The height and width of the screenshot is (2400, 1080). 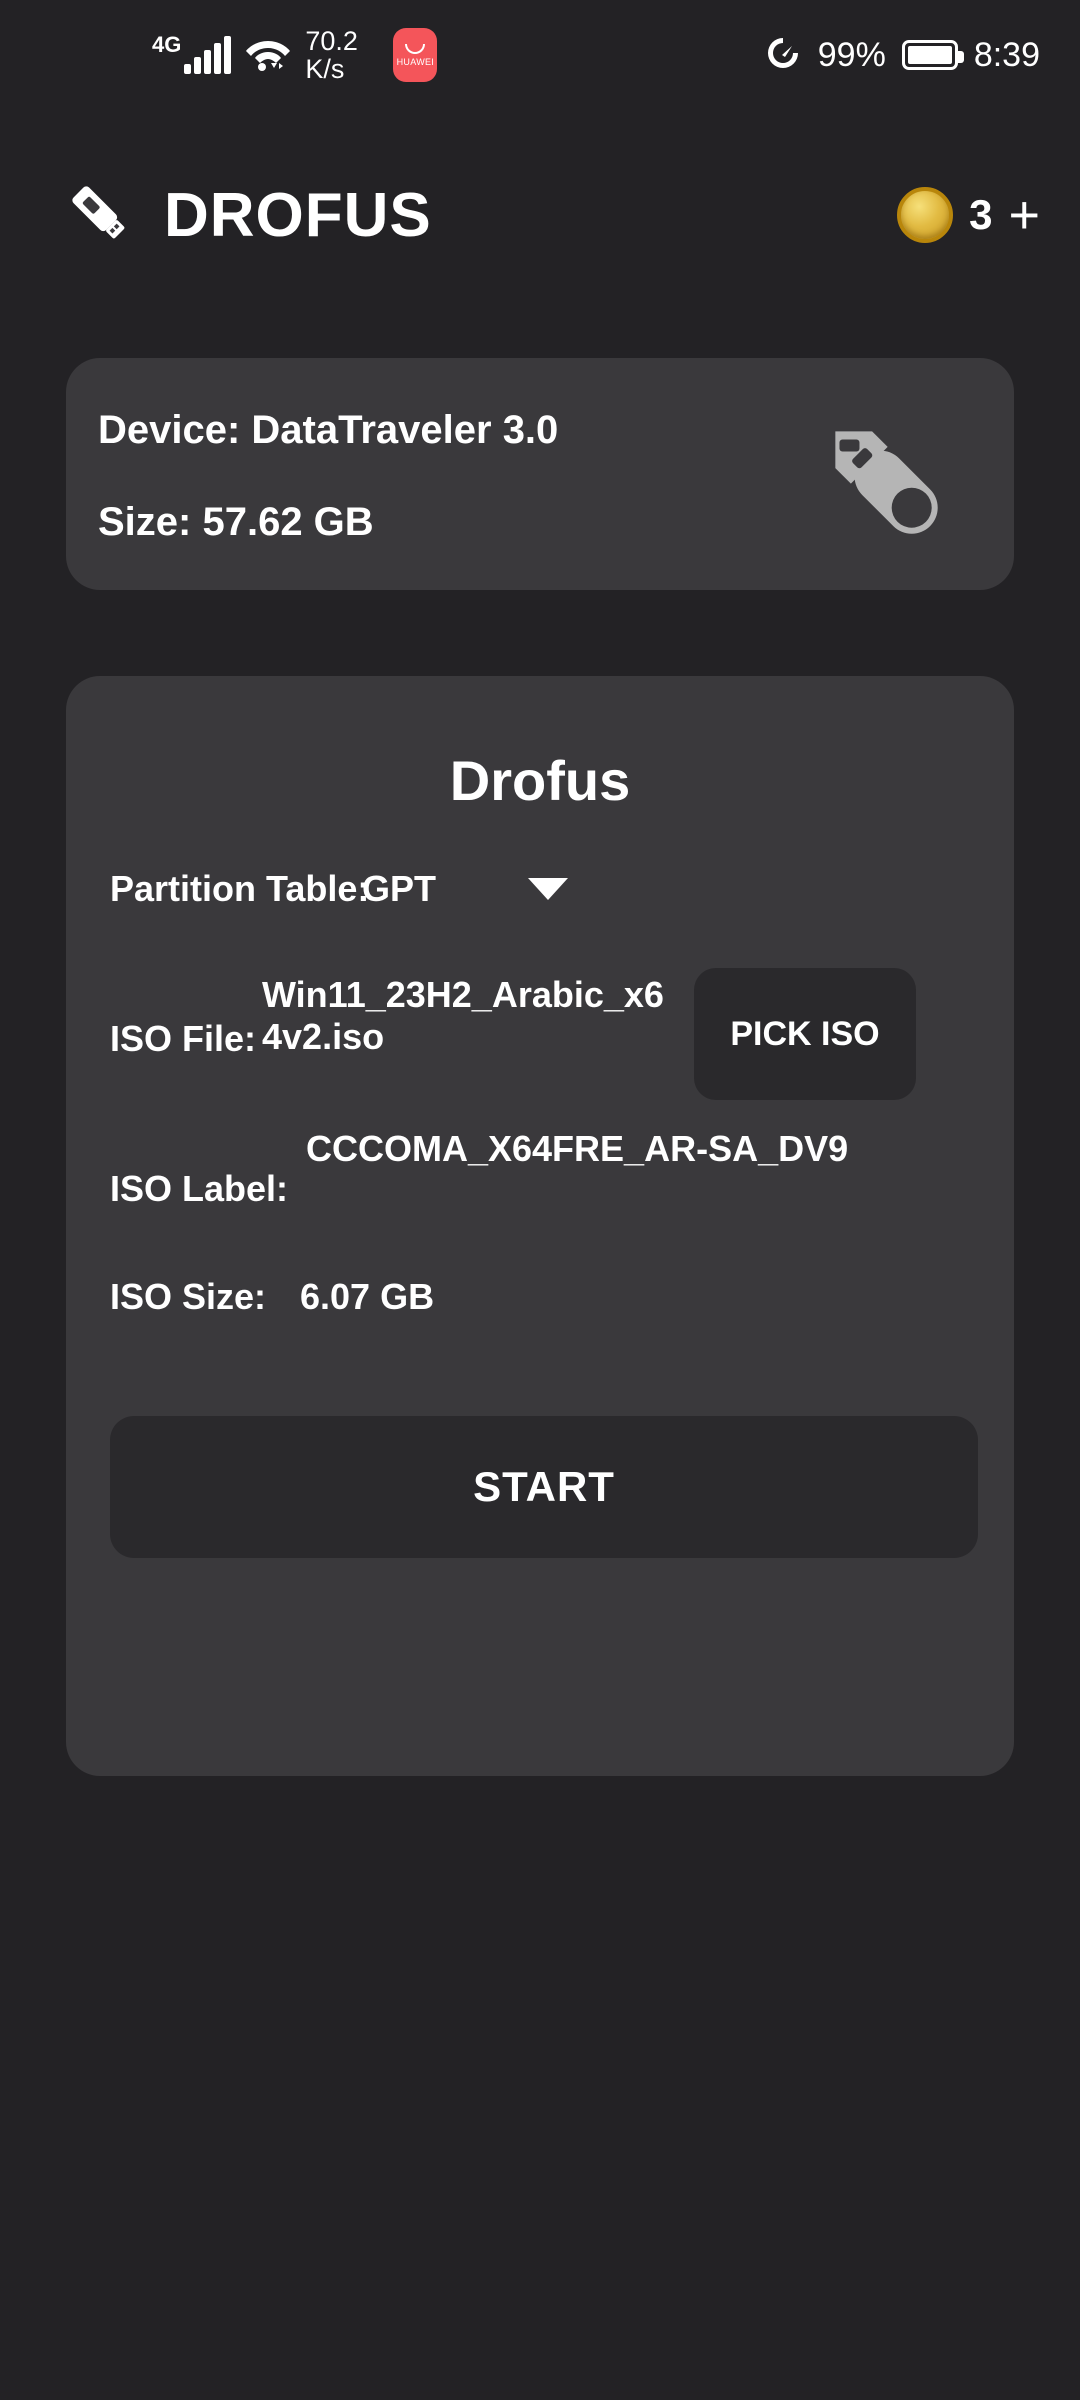 I want to click on device-size-label: Size: 57.62 GB, so click(x=236, y=522).